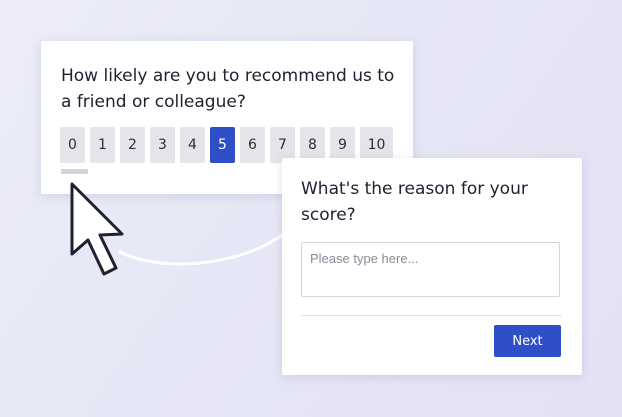 This screenshot has height=417, width=622. What do you see at coordinates (97, 229) in the screenshot?
I see `mouse-pointer-icon` at bounding box center [97, 229].